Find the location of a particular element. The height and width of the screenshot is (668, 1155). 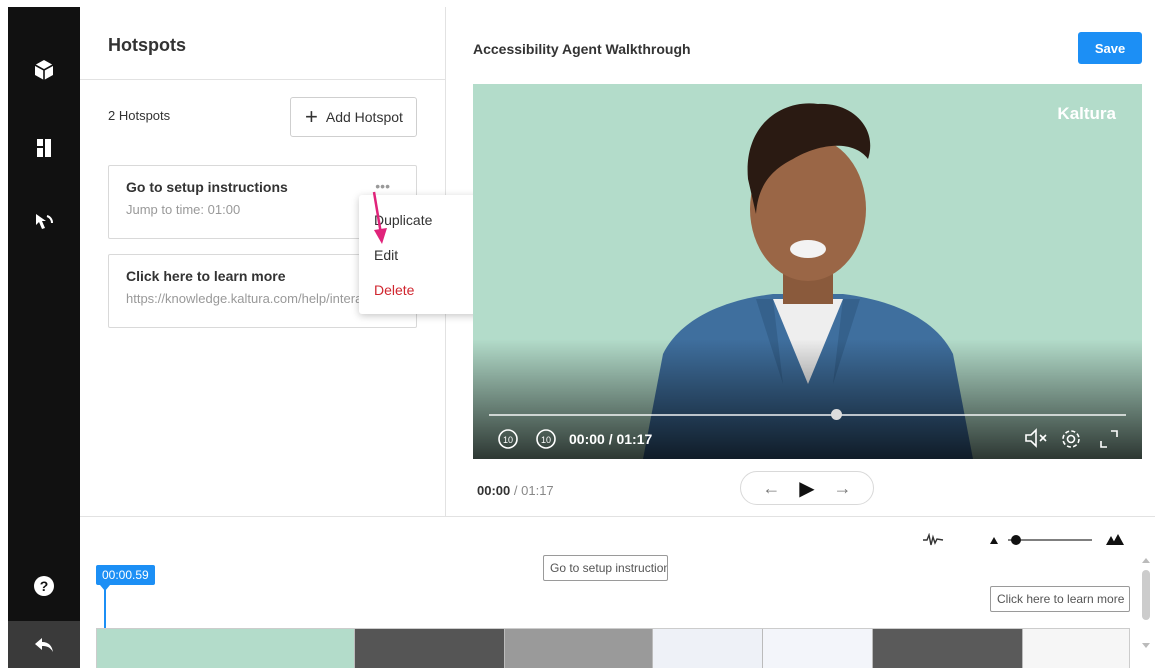

playhead-time: 00:00.59 is located at coordinates (125, 575).